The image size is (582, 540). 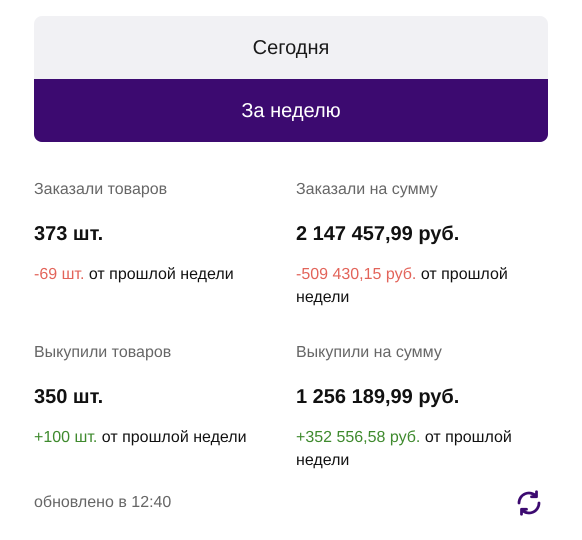 I want to click on change-note: +352 556,58 руб. от прошлой недели, so click(x=404, y=449).